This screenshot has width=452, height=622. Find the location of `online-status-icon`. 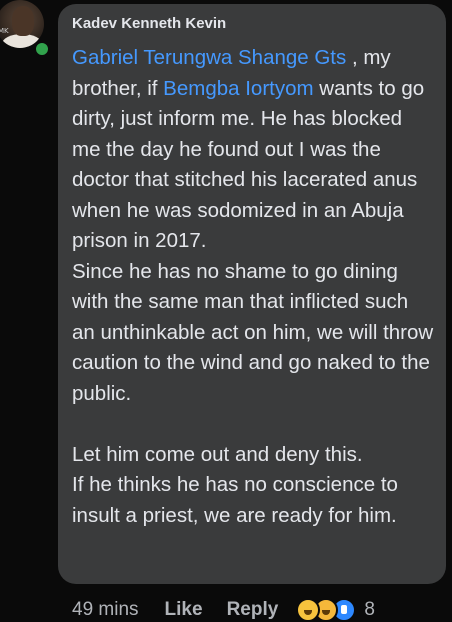

online-status-icon is located at coordinates (42, 49).